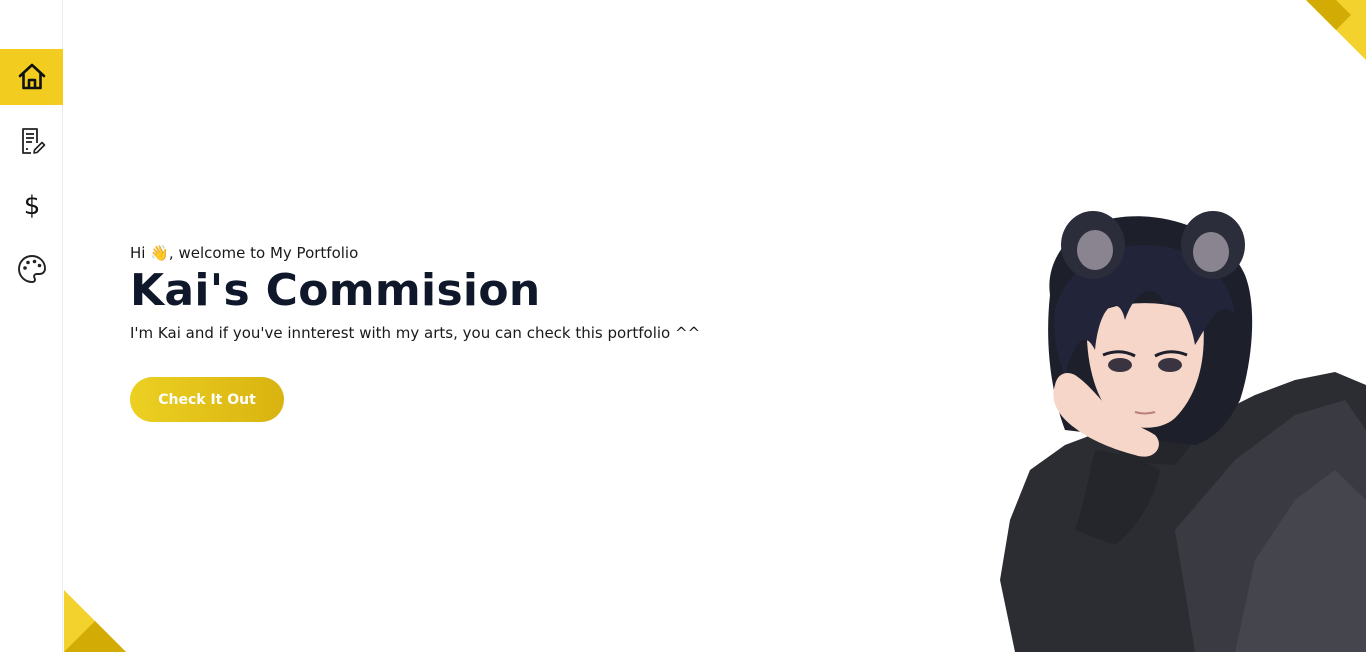  I want to click on sidebar-item-home, so click(31, 77).